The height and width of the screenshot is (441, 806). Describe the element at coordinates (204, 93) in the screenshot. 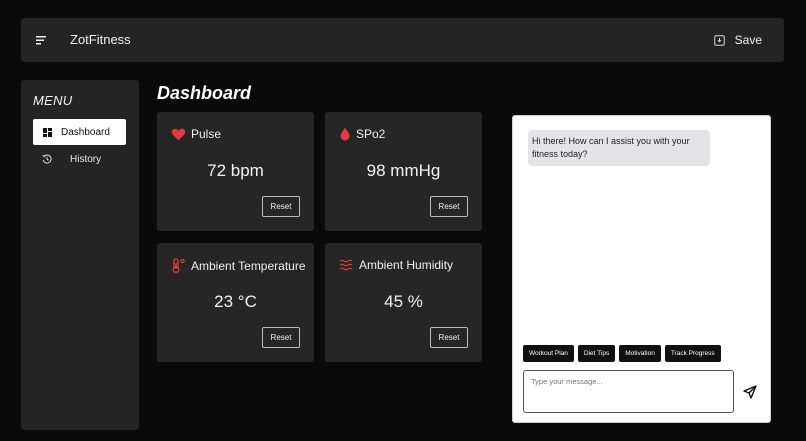

I see `page-title: Dashboard` at that location.